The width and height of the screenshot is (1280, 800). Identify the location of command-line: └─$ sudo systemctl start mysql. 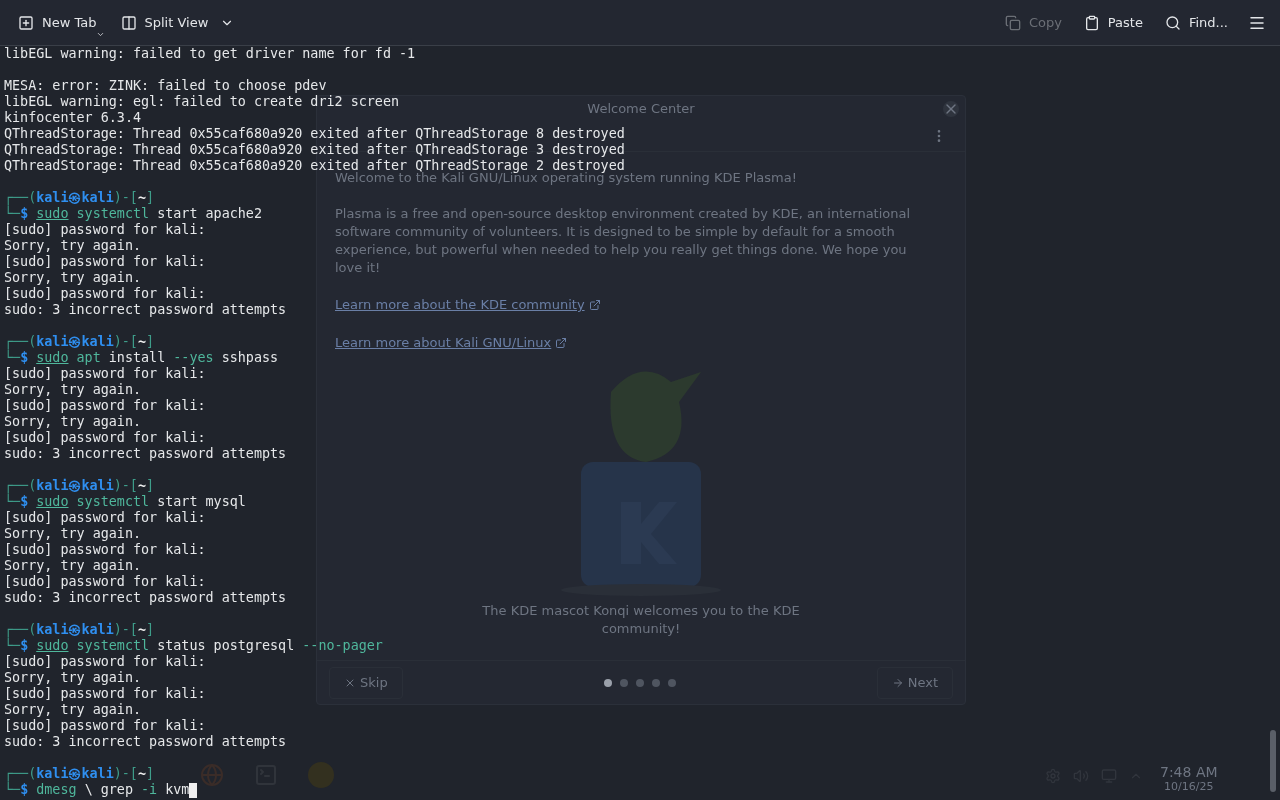
(125, 502).